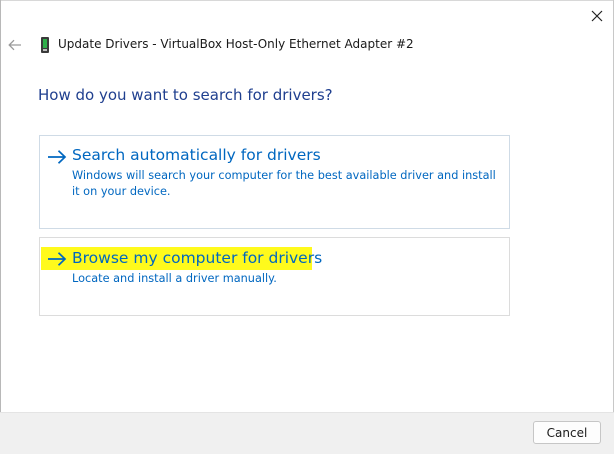 This screenshot has height=454, width=614. Describe the element at coordinates (45, 45) in the screenshot. I see `device-driver-icon` at that location.